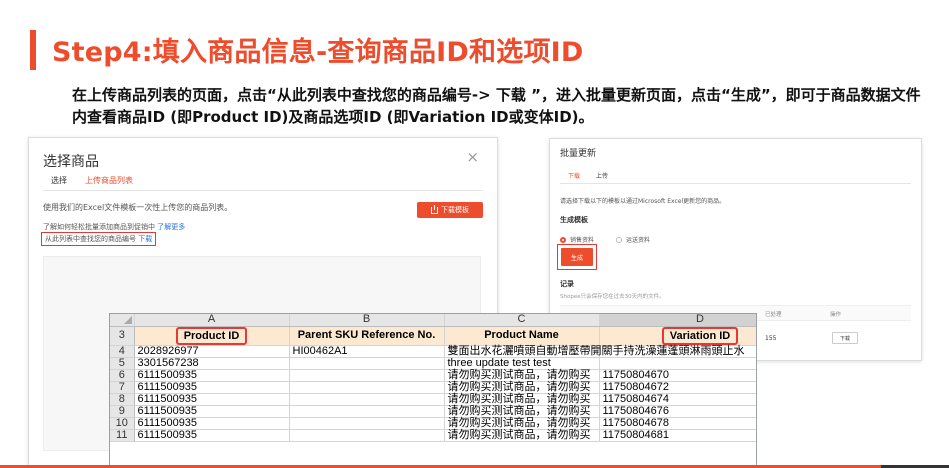 This screenshot has width=949, height=468. What do you see at coordinates (677, 399) in the screenshot?
I see `cell-variation-id: 11750804674` at bounding box center [677, 399].